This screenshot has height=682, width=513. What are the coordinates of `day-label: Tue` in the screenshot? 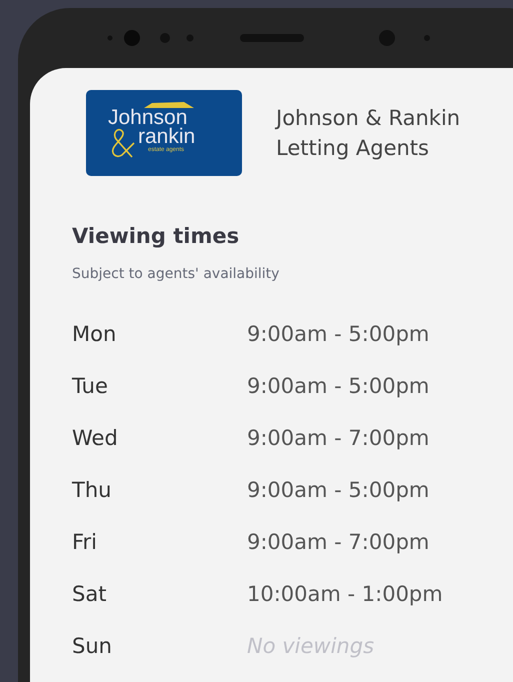 It's located at (90, 386).